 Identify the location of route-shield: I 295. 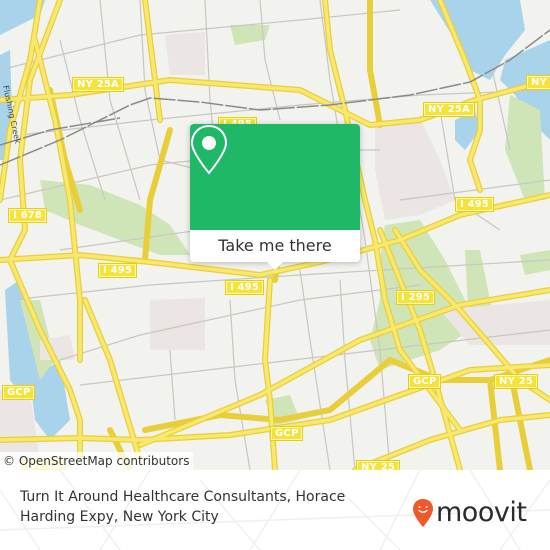
(416, 297).